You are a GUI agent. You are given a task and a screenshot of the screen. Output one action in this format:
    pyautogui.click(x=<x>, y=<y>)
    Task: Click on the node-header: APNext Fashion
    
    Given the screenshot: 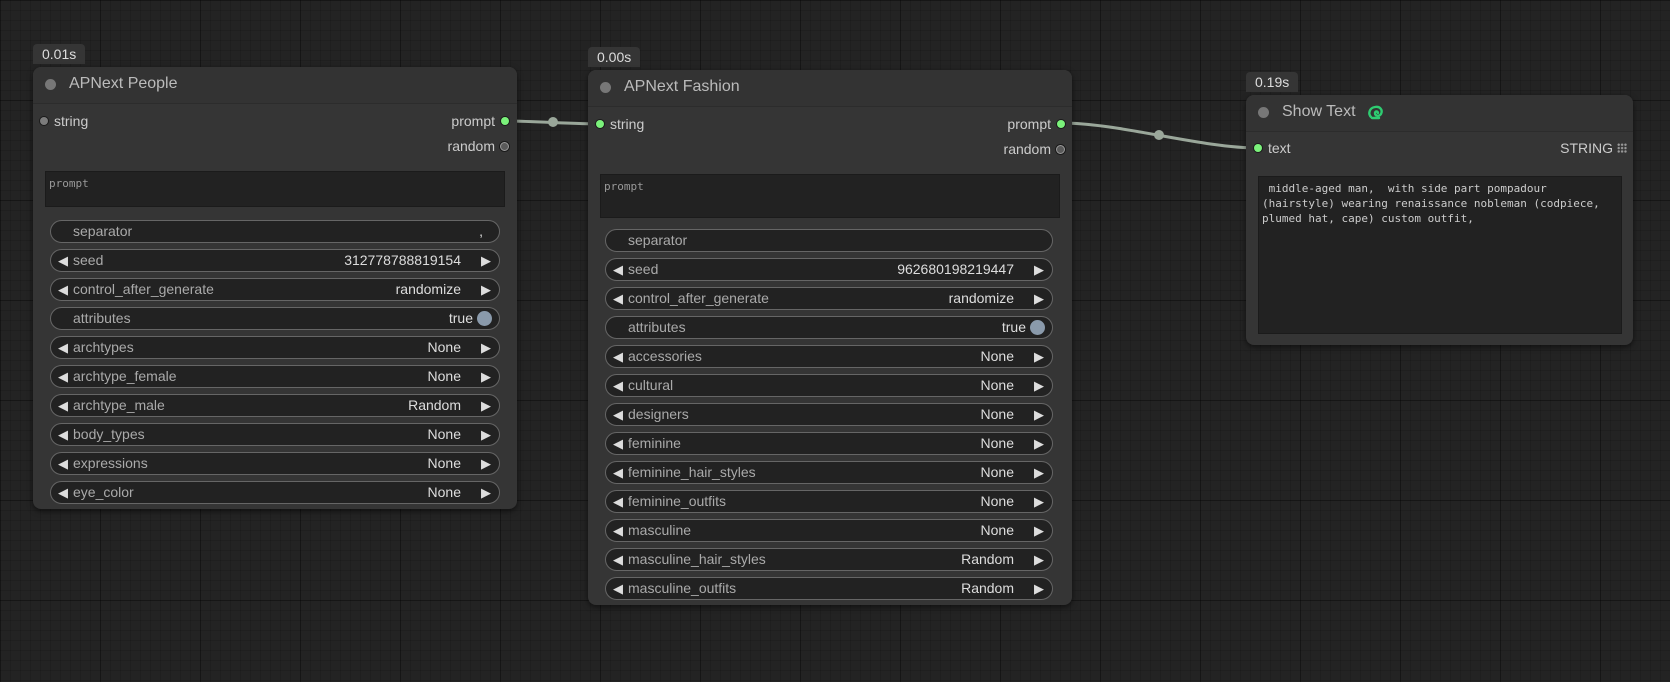 What is the action you would take?
    pyautogui.click(x=830, y=88)
    